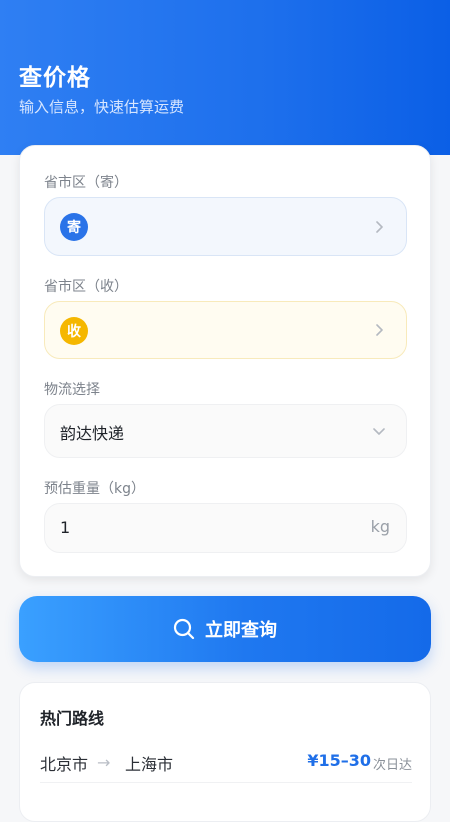 This screenshot has width=450, height=822. I want to click on query-button: 立即查询, so click(225, 629).